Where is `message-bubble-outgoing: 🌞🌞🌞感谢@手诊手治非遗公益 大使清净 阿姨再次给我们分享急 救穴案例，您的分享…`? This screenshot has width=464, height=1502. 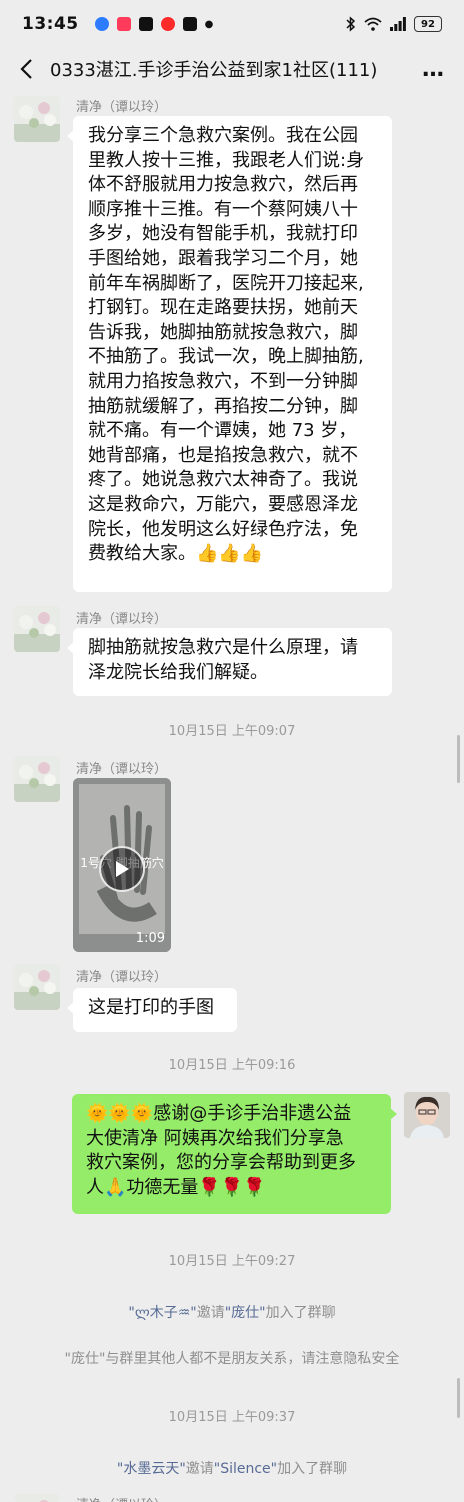
message-bubble-outgoing: 🌞🌞🌞感谢@手诊手治非遗公益 大使清净 阿姨再次给我们分享急 救穴案例，您的分享… is located at coordinates (234, 1154).